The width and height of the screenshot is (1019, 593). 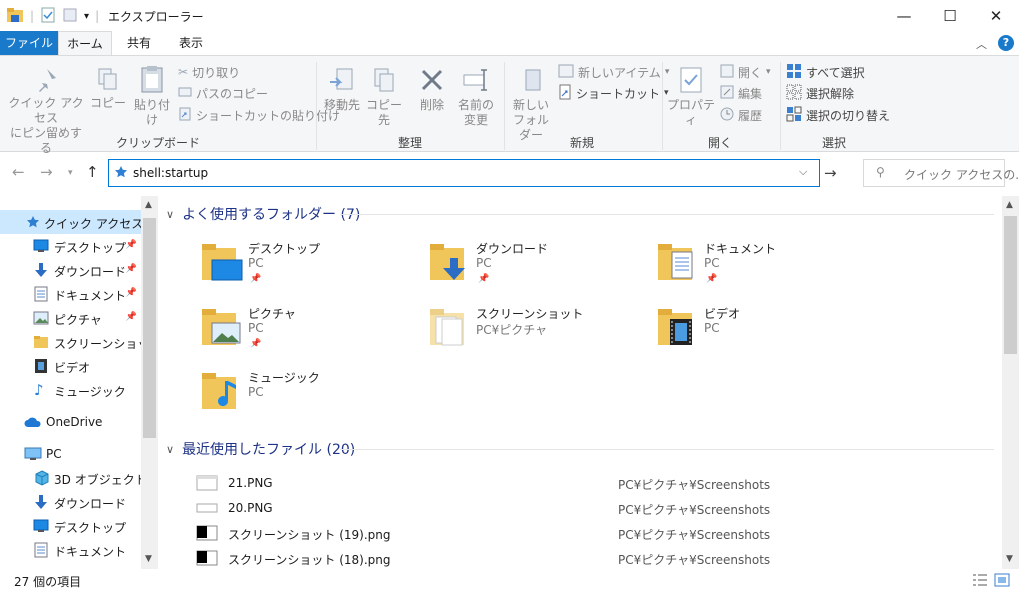 What do you see at coordinates (613, 72) in the screenshot?
I see `new-item-button: 新しいアイテム ▾` at bounding box center [613, 72].